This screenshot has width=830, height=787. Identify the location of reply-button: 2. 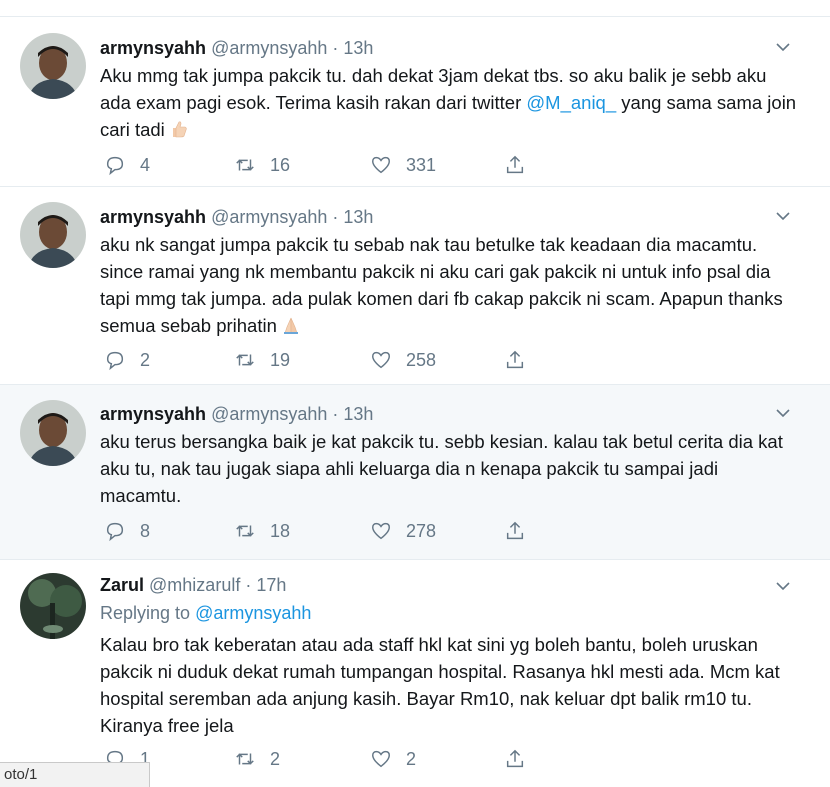
(127, 360).